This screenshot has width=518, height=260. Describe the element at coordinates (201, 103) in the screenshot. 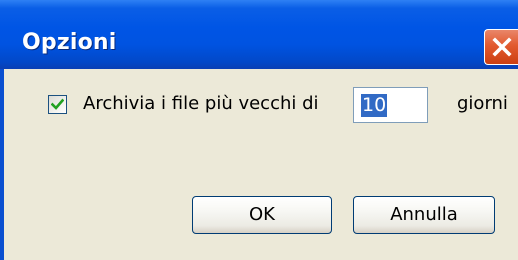

I see `archive-checkbox-label: Archivia i file più vecchi di` at that location.